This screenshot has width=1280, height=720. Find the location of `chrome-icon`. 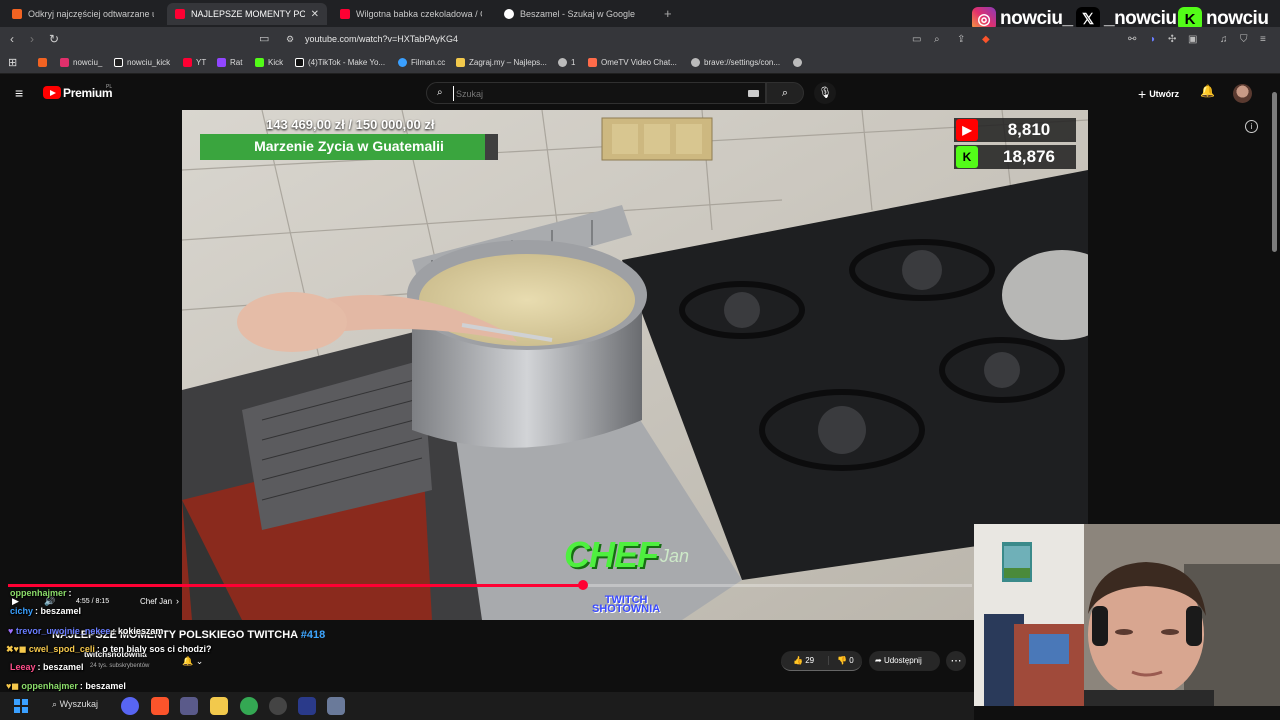

chrome-icon is located at coordinates (249, 706).